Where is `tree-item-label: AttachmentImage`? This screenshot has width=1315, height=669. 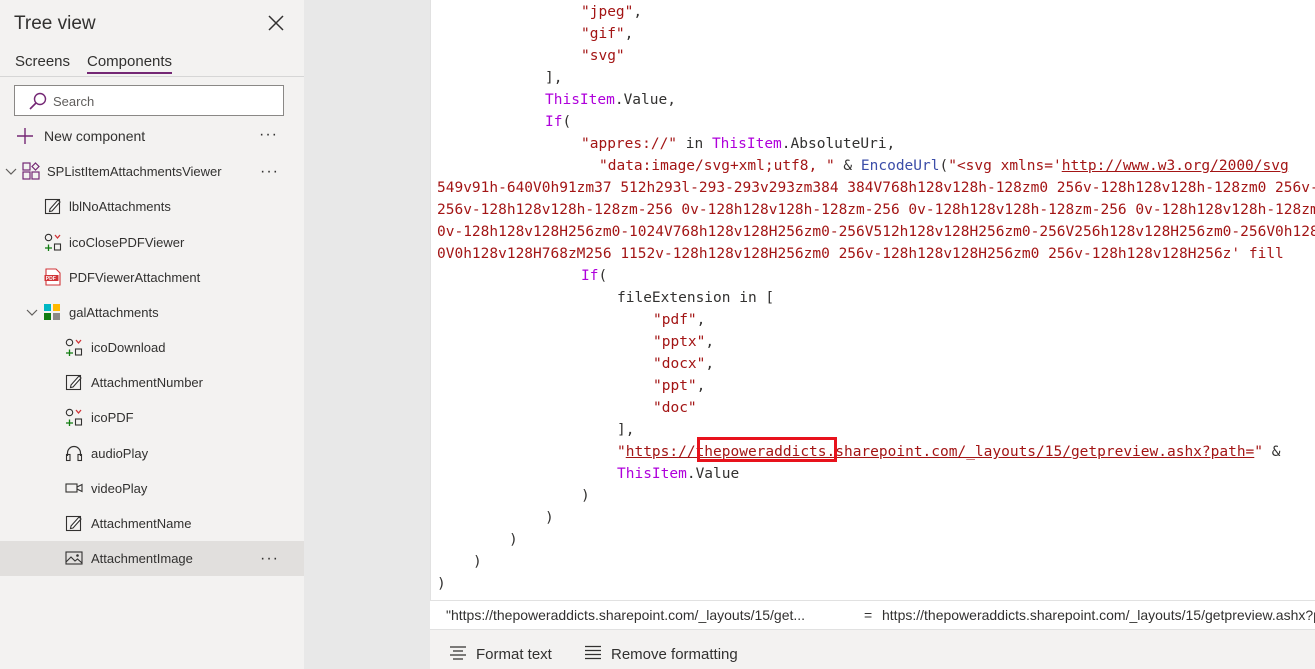 tree-item-label: AttachmentImage is located at coordinates (142, 558).